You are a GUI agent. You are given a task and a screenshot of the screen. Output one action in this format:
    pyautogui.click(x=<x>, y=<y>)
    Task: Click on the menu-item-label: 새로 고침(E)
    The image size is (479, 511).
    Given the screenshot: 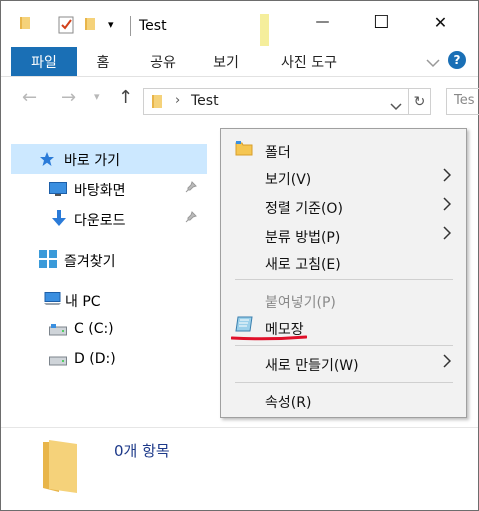 What is the action you would take?
    pyautogui.click(x=303, y=265)
    